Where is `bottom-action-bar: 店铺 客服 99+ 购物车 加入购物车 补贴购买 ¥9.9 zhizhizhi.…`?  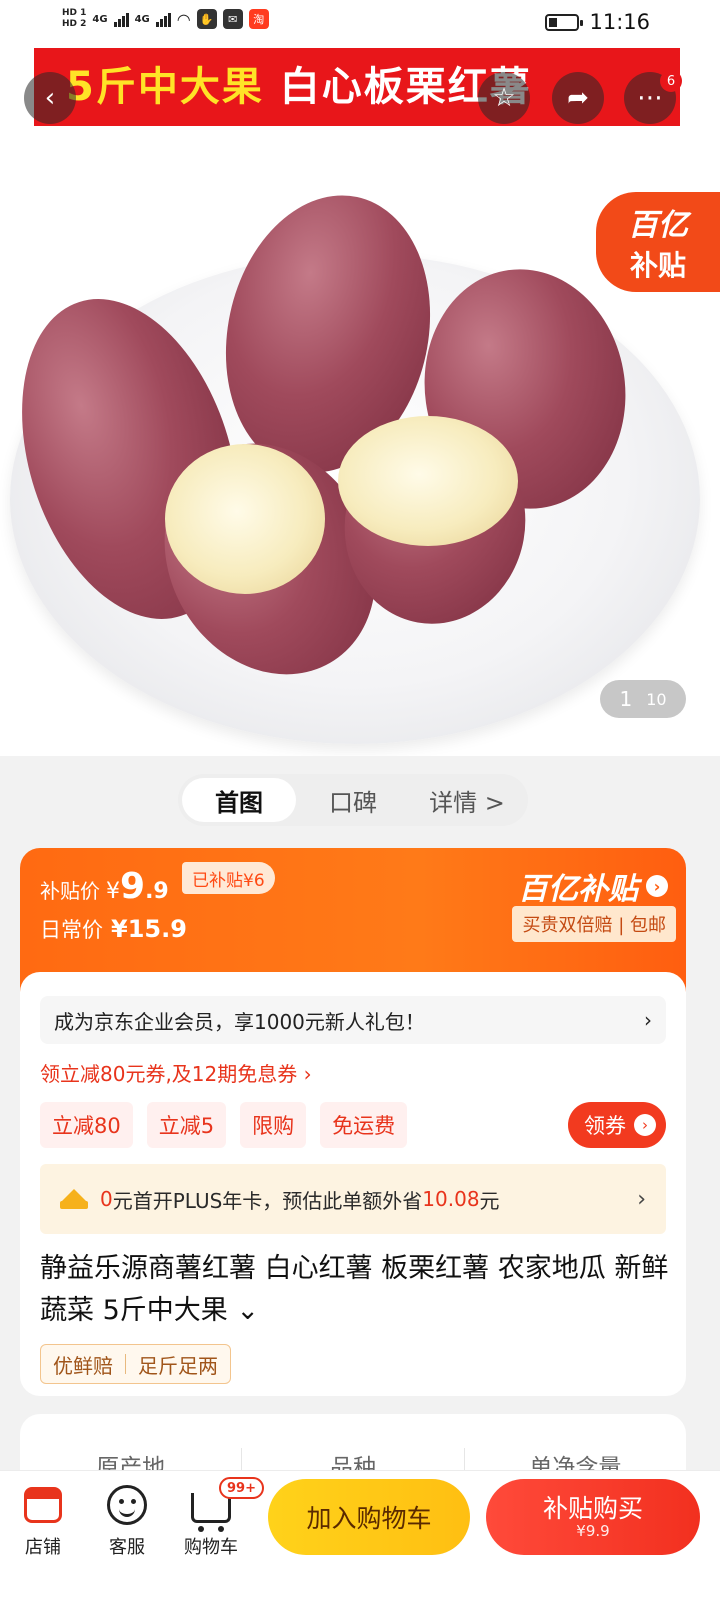 bottom-action-bar: 店铺 客服 99+ 购物车 加入购物车 补贴购买 ¥9.9 zhizhizhi.… is located at coordinates (360, 1535).